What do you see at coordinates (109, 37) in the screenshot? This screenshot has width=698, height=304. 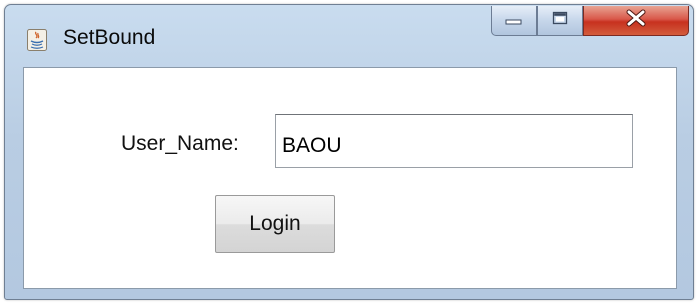 I see `window-title: SetBound` at bounding box center [109, 37].